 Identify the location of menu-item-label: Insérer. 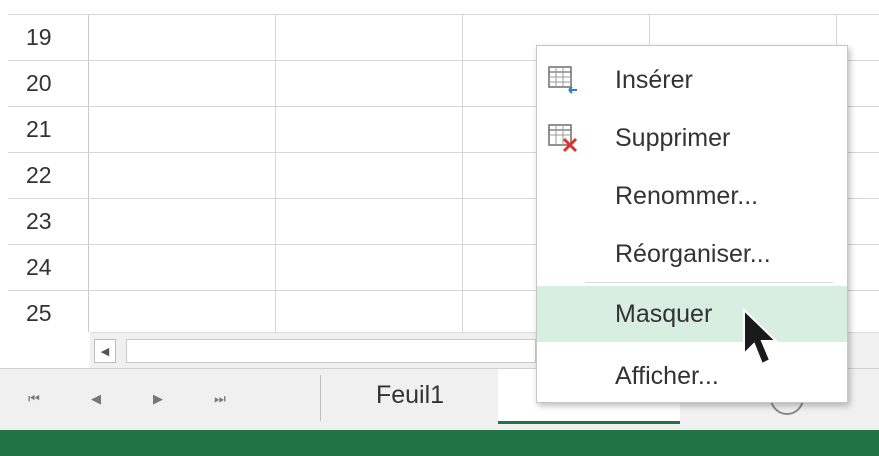
(654, 79).